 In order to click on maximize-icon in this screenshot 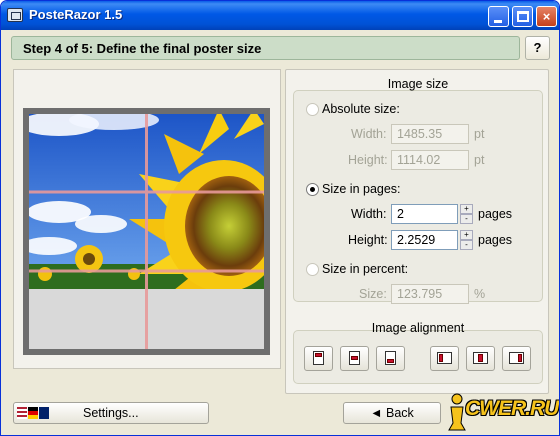, I will do `click(523, 16)`.